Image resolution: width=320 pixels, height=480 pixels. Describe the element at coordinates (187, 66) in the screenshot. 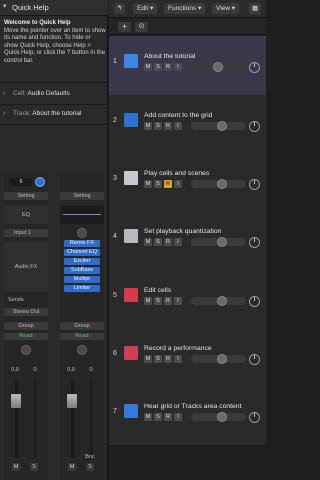

I see `track-row: 1 About the tutorial M S R I` at that location.